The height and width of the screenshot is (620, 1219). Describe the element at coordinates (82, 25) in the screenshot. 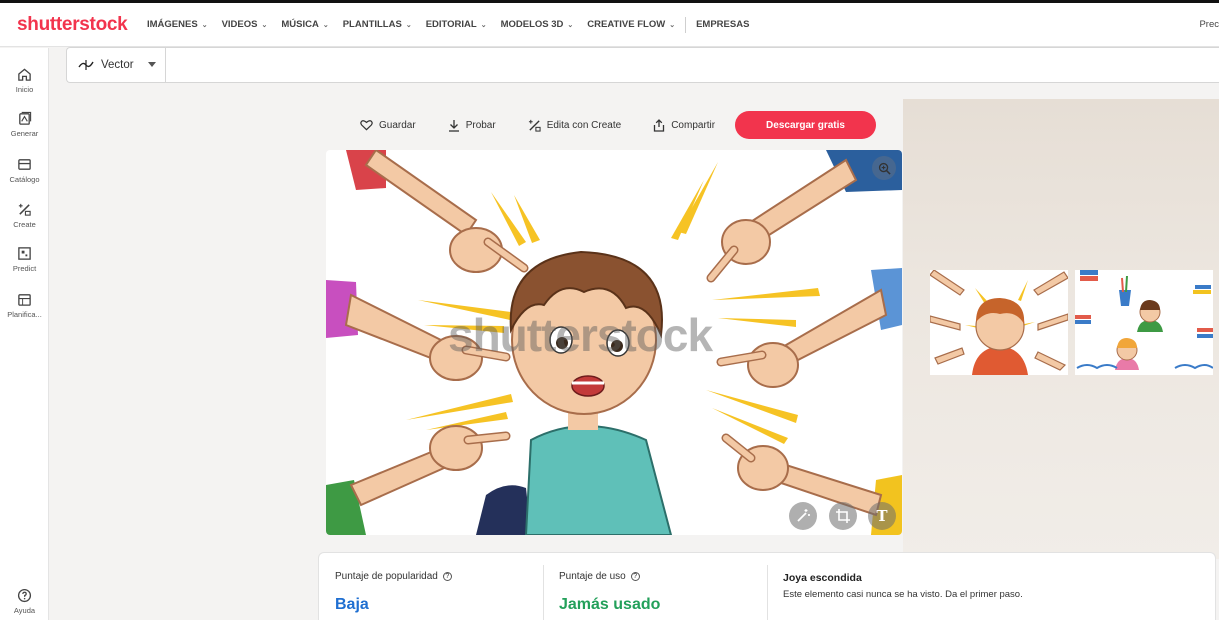

I see `shutterstock-logo: shutterstock` at that location.